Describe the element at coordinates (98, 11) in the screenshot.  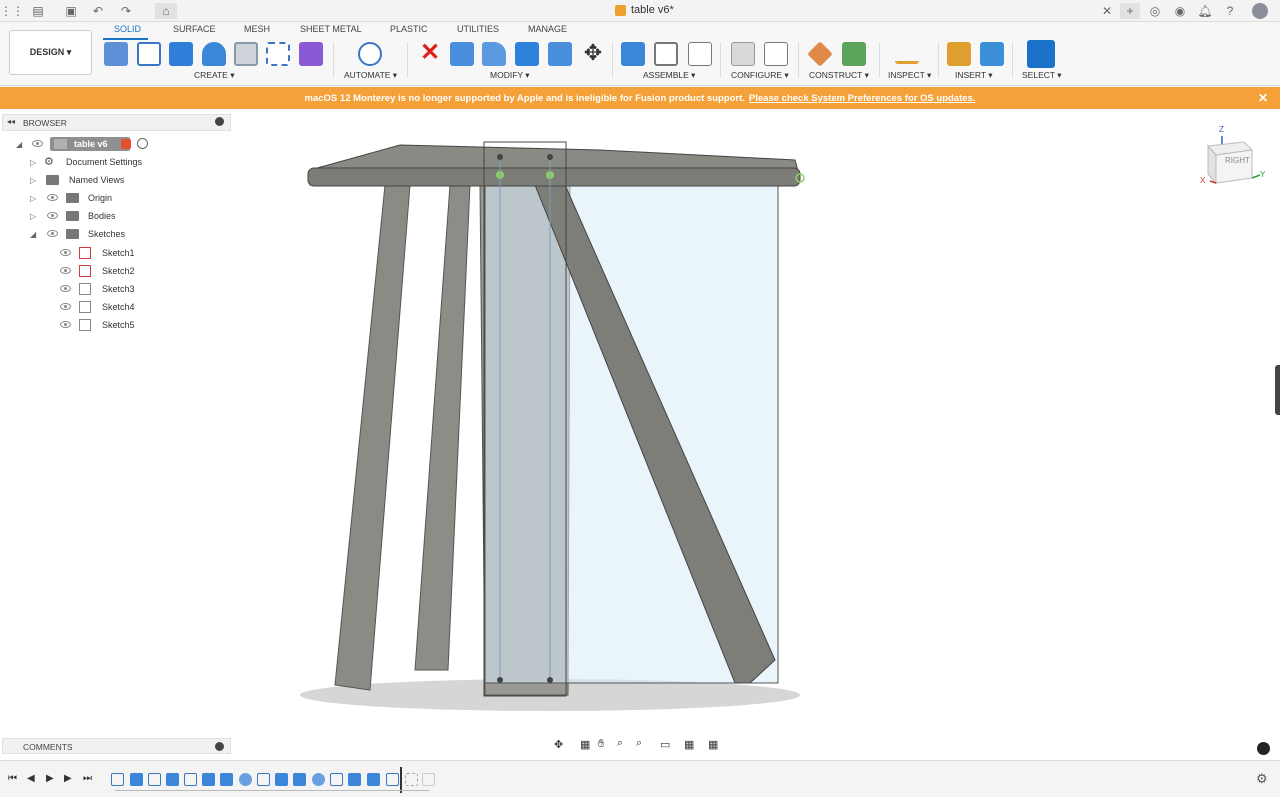
I see `undo-icon: ↶` at that location.